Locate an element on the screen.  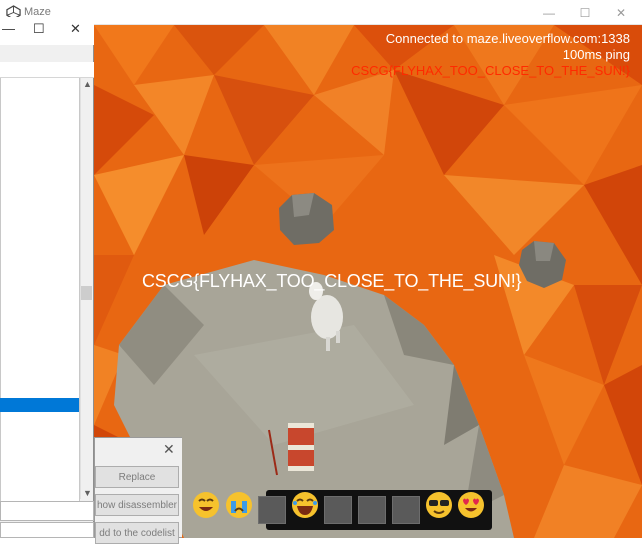
scrollbar-thumb is located at coordinates (86, 293).